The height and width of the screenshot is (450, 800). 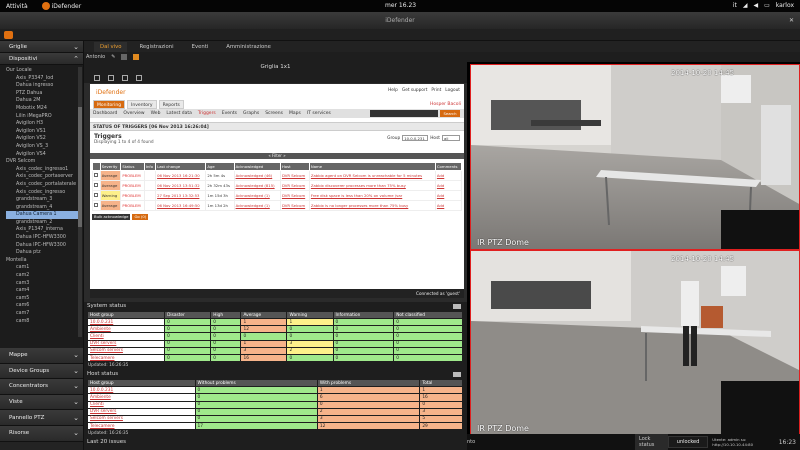 I want to click on pen-icon, so click(x=111, y=78).